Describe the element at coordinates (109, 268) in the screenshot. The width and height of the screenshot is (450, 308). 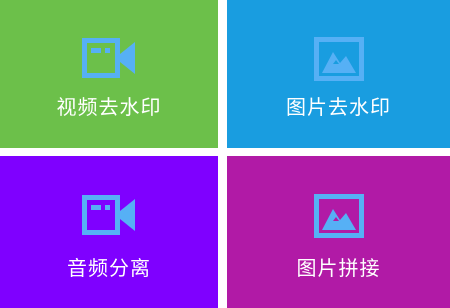
I see `tile-label: 音频分离` at that location.